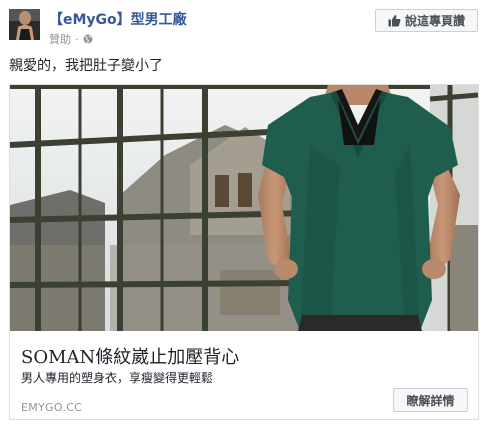 The image size is (488, 429). I want to click on post-message: 親愛的，我把肚子變小了, so click(86, 66).